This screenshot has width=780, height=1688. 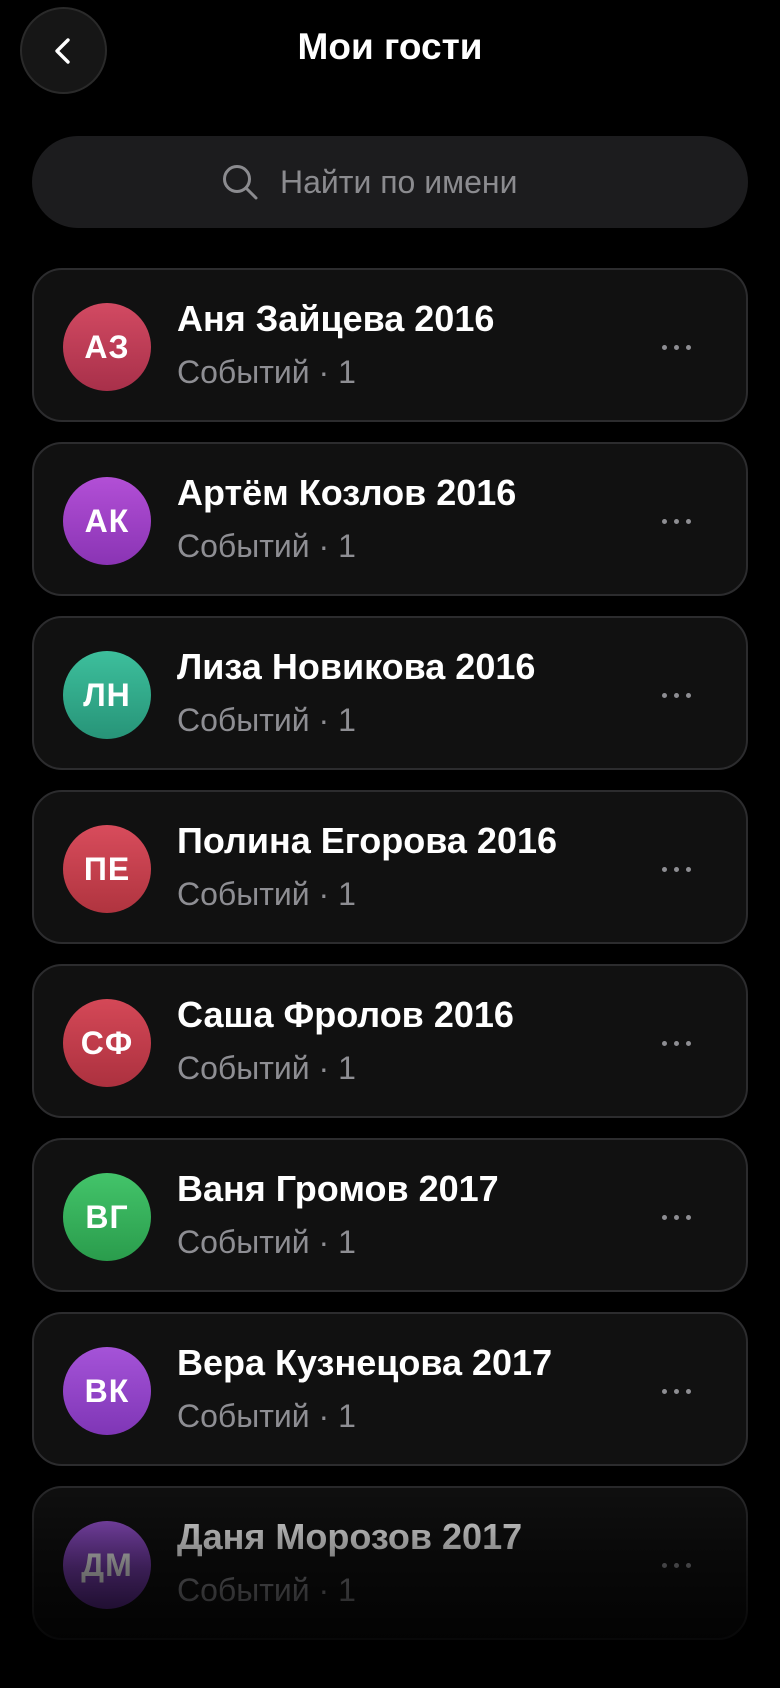 I want to click on search-bar, so click(x=390, y=182).